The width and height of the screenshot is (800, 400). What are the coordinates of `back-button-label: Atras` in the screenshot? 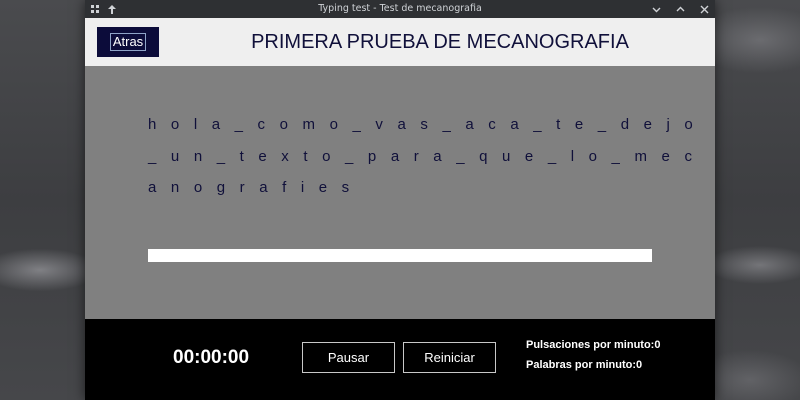 It's located at (128, 42).